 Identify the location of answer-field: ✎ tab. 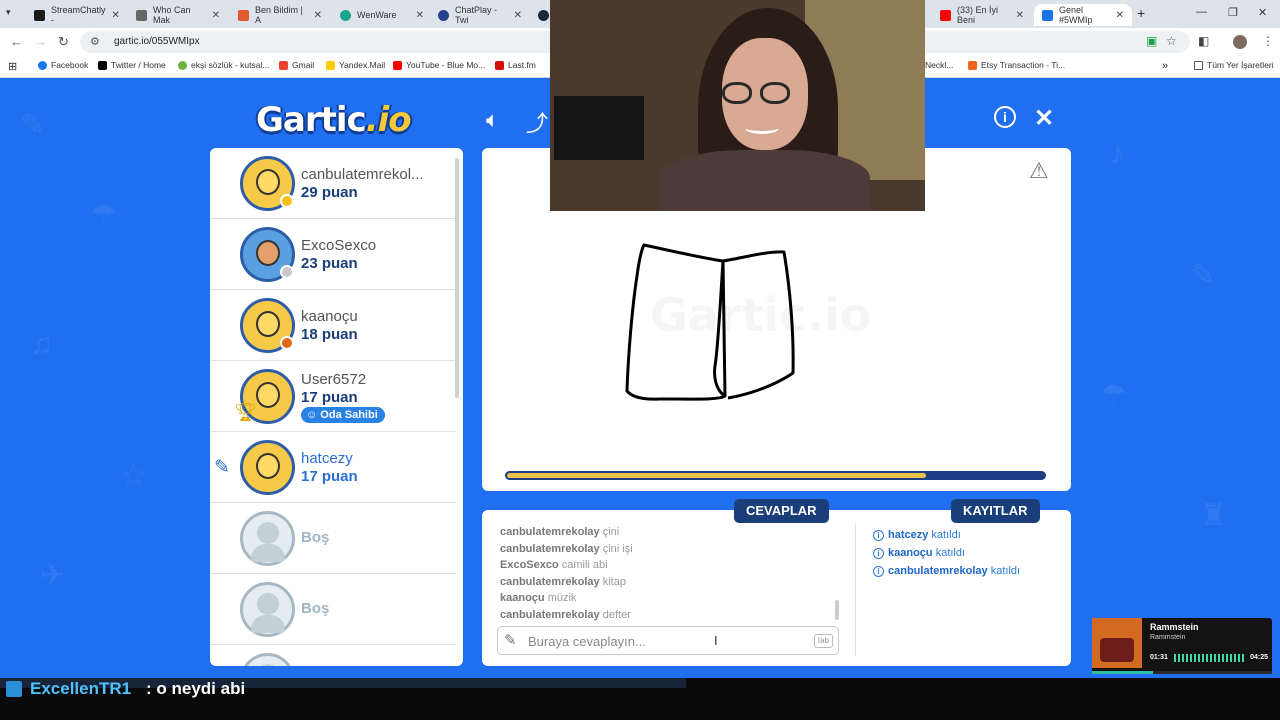
(668, 640).